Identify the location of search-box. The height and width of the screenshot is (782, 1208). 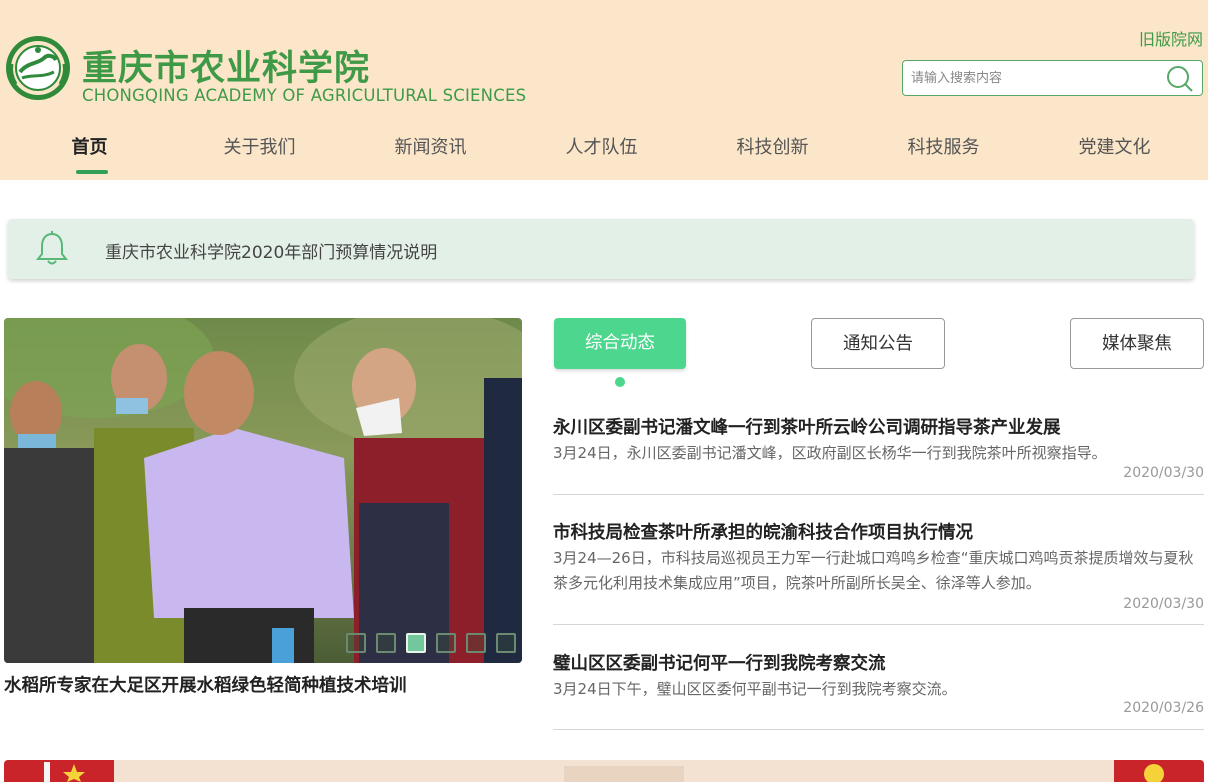
(1052, 78).